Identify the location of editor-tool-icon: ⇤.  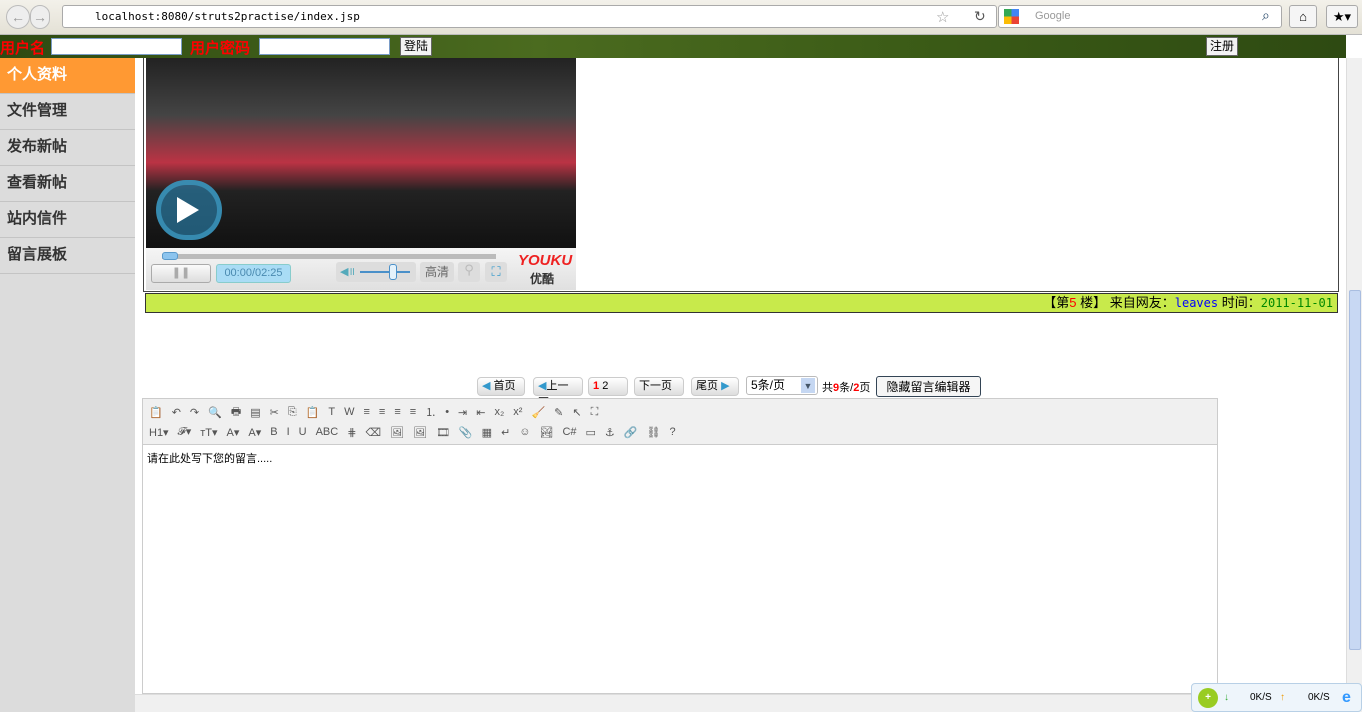
(480, 412).